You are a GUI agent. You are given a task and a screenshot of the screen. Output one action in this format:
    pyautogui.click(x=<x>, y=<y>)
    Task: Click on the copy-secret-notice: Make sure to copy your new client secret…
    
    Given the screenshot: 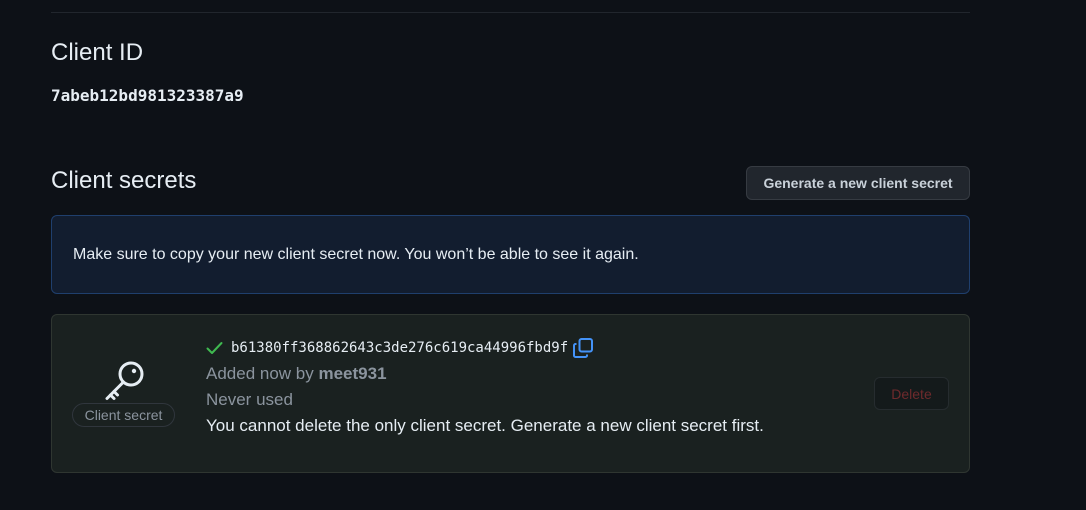 What is the action you would take?
    pyautogui.click(x=510, y=254)
    